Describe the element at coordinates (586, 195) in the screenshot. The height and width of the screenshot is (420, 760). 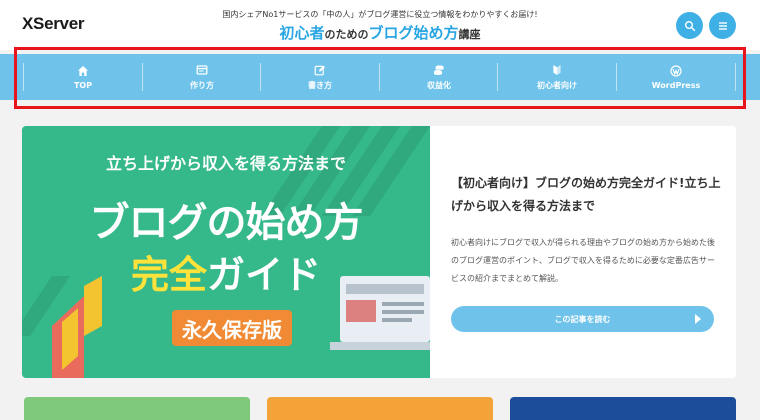
I see `article-title: 【初心者向け】ブログの始め方完全ガイド!立ち上げから収入を得る方法まで` at that location.